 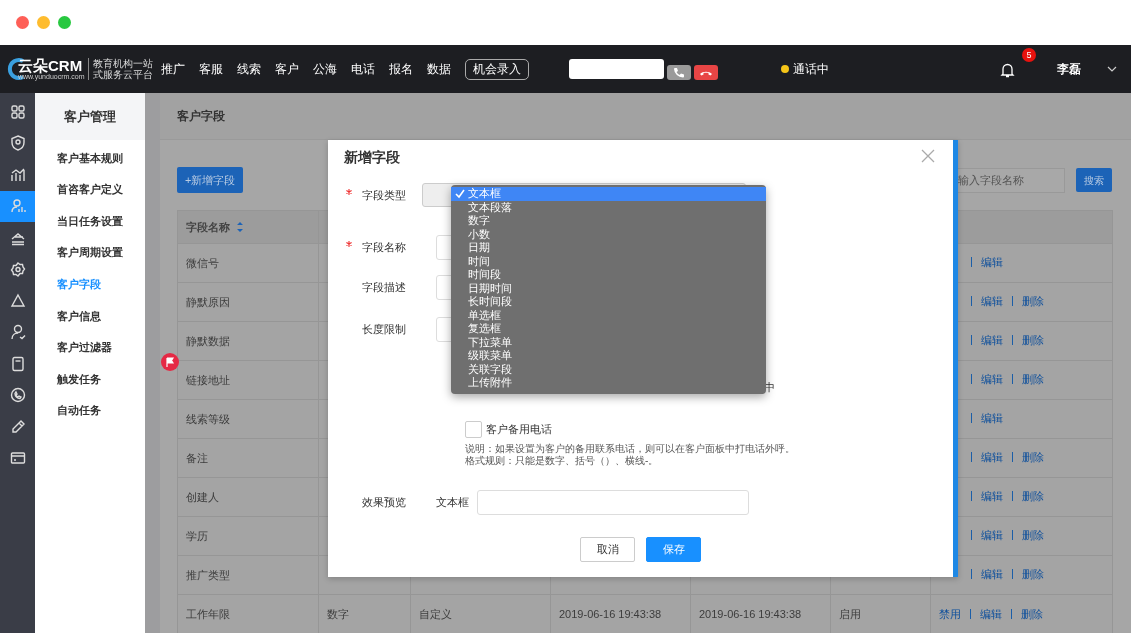 What do you see at coordinates (705, 72) in the screenshot?
I see `hang-up-button` at bounding box center [705, 72].